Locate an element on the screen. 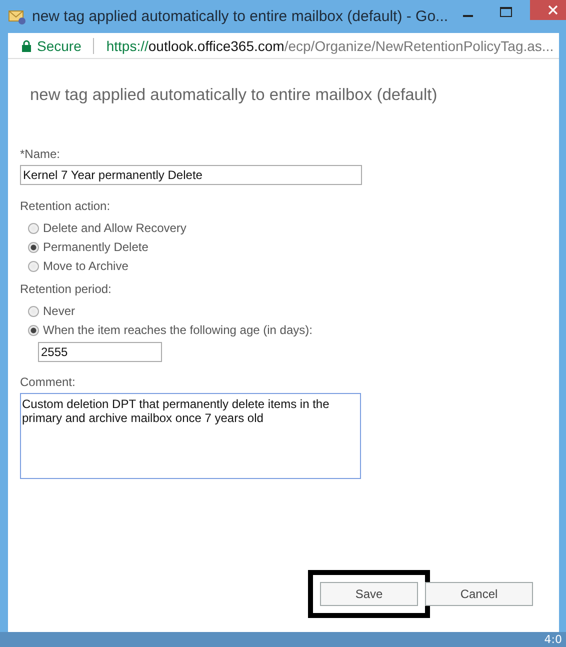 This screenshot has height=647, width=566. save-button: Save is located at coordinates (369, 594).